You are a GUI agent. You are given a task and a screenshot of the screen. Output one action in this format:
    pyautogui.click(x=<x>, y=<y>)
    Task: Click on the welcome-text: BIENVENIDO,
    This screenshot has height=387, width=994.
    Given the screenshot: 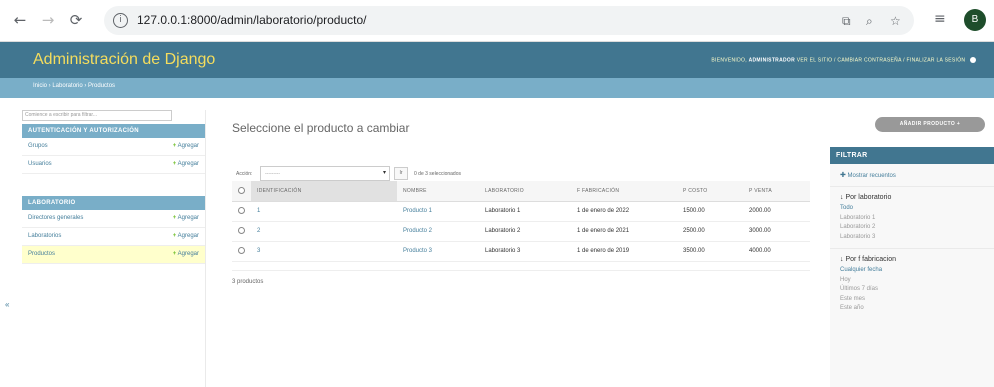 What is the action you would take?
    pyautogui.click(x=729, y=60)
    